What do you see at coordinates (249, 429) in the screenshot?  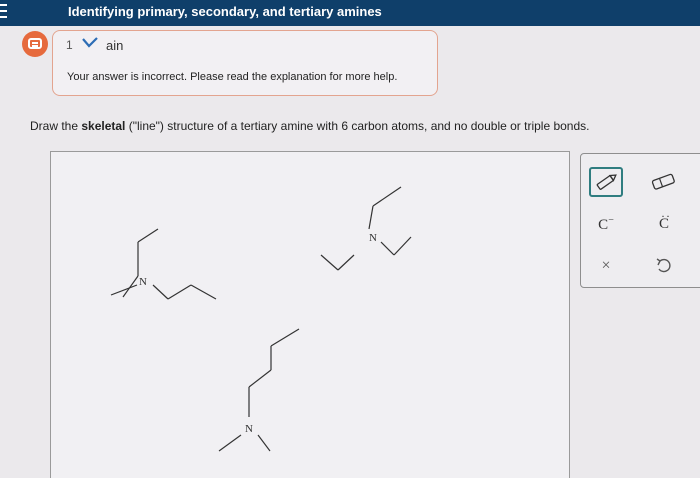 I see `atom-label-n3: N` at bounding box center [249, 429].